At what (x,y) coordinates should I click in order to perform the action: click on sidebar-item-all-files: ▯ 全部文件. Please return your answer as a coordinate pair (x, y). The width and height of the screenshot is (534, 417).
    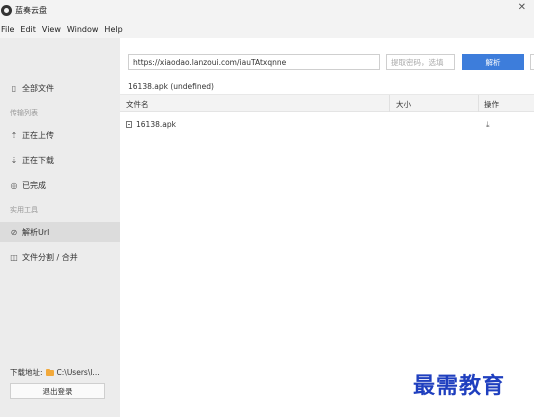
    Looking at the image, I should click on (60, 88).